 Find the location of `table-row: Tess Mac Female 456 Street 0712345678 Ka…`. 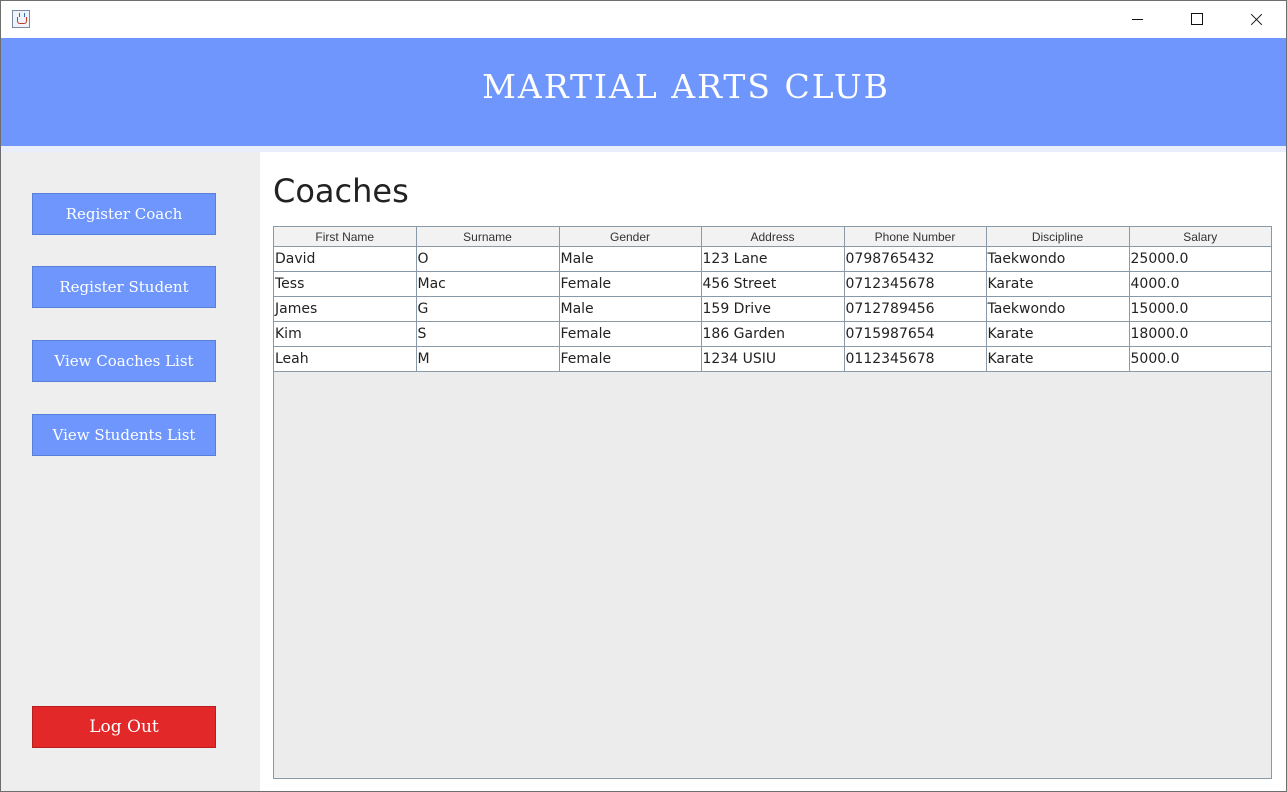

table-row: Tess Mac Female 456 Street 0712345678 Ka… is located at coordinates (772, 284).